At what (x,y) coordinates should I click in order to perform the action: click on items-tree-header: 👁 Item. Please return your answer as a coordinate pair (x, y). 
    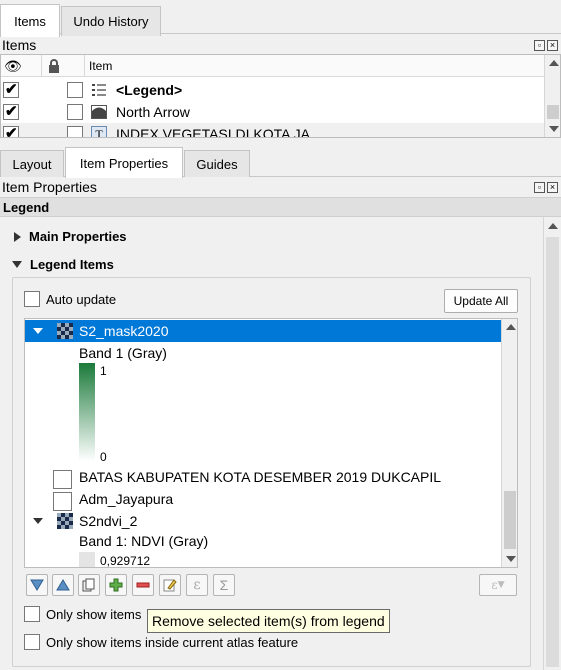
    Looking at the image, I should click on (272, 66).